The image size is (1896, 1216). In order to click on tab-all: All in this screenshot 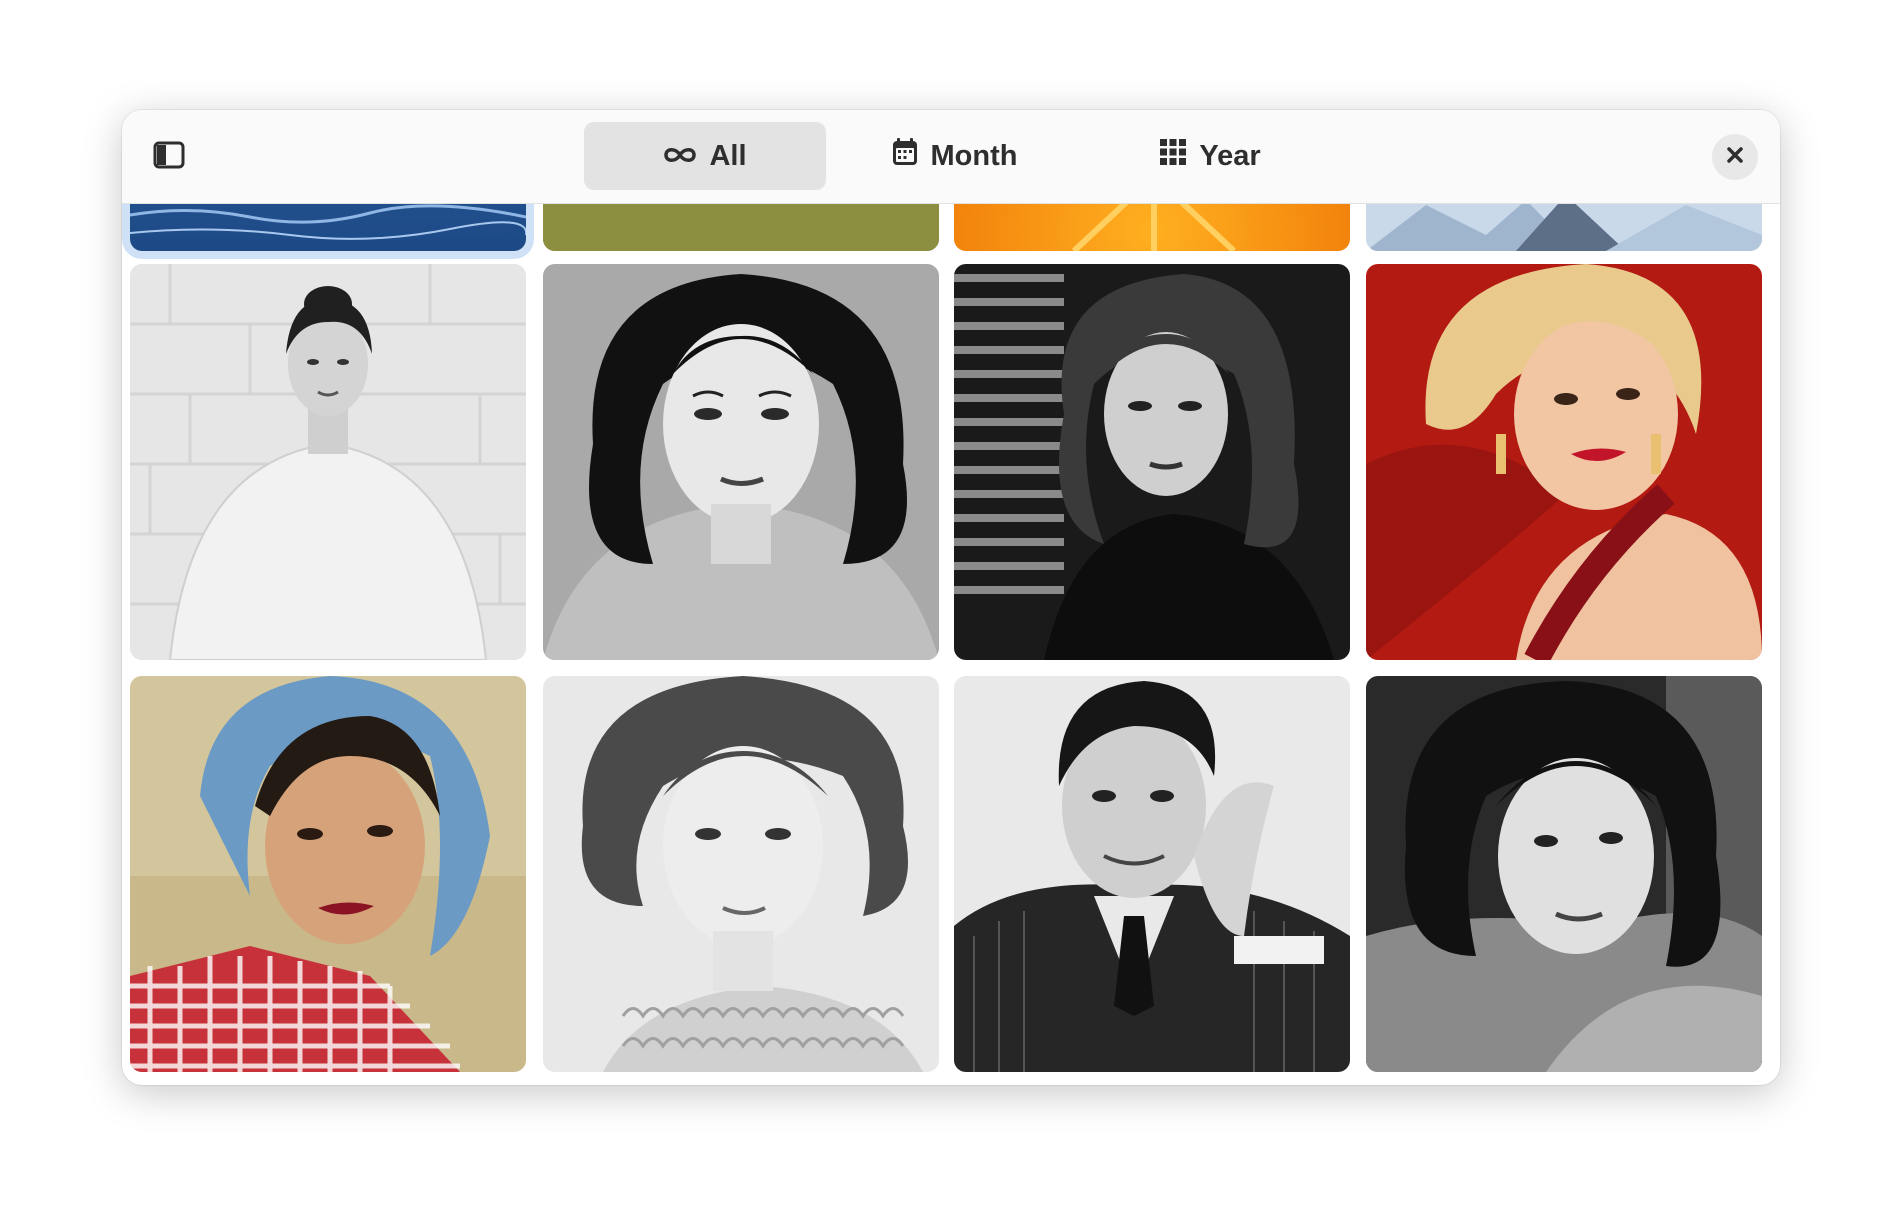, I will do `click(705, 156)`.